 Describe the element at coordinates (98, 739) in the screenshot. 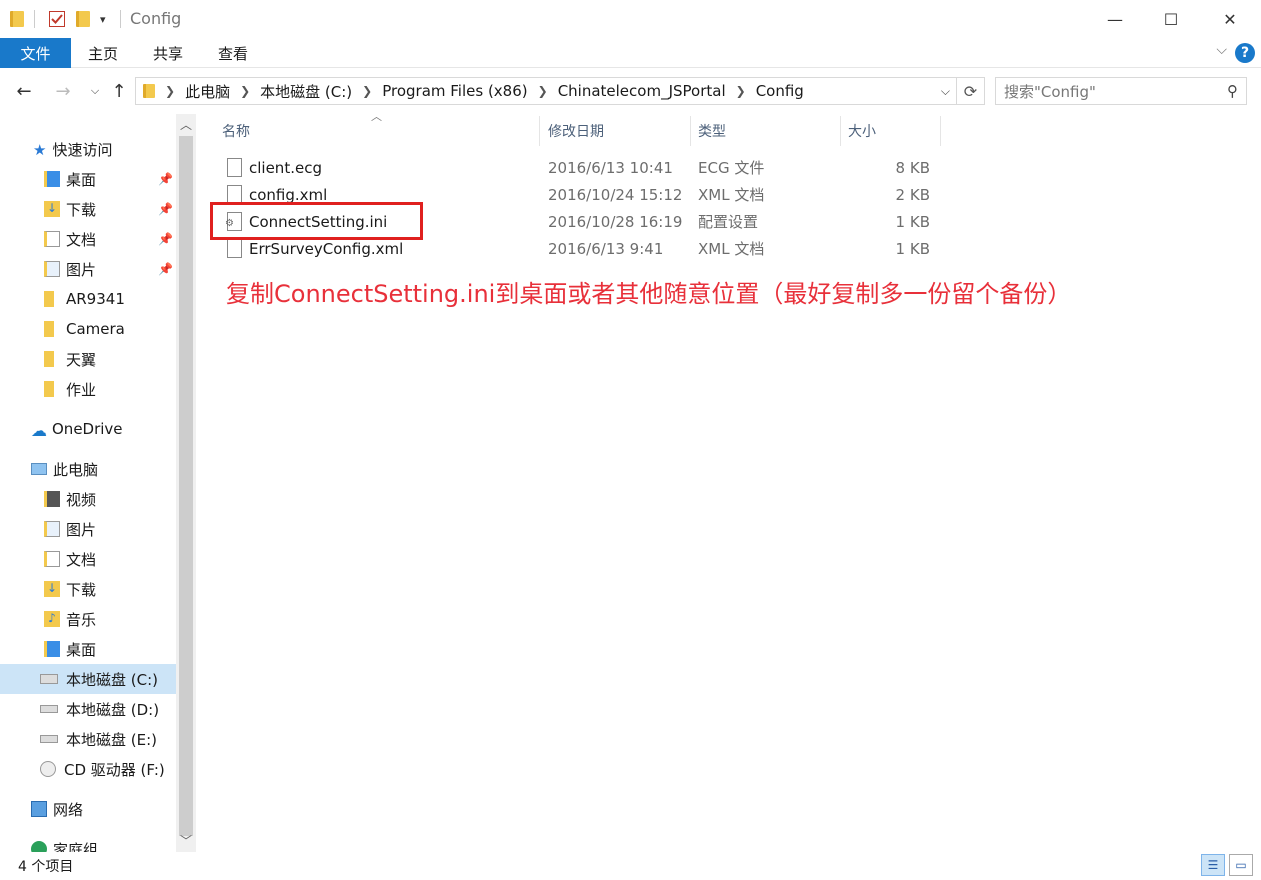

I see `nav-item-drive-e: 本地磁盘 (E:)` at that location.